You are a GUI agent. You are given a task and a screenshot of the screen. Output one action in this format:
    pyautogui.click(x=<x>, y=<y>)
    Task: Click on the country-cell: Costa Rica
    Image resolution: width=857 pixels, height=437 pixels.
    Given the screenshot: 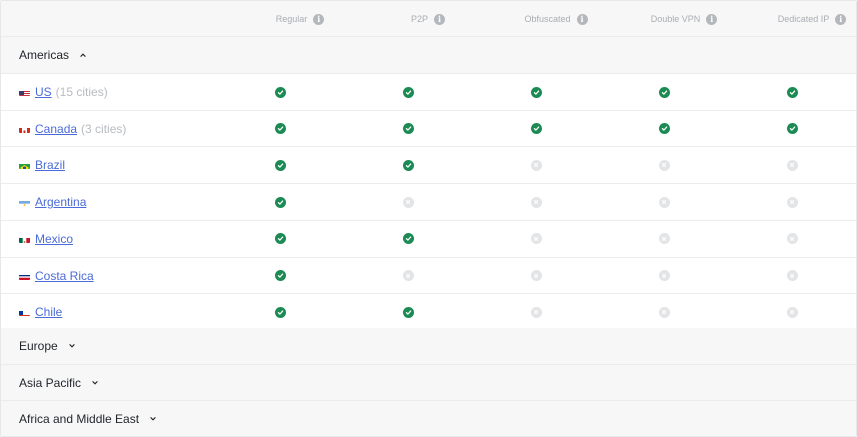 What is the action you would take?
    pyautogui.click(x=56, y=276)
    